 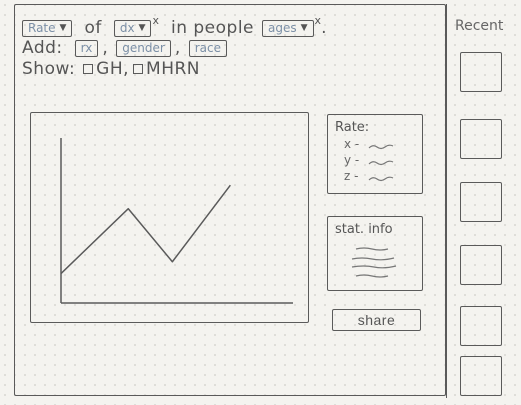 I want to click on text-lines-icon, so click(x=374, y=262).